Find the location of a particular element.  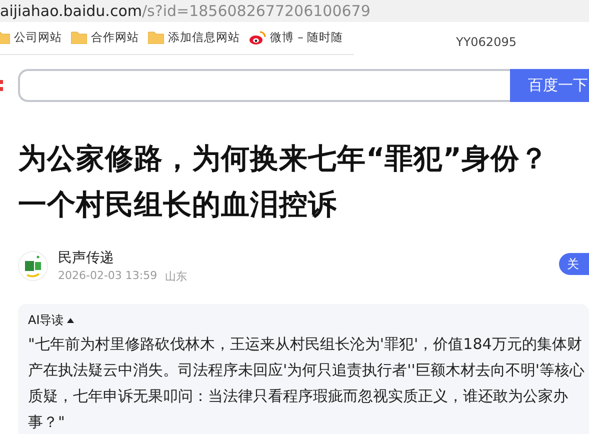

location-text: 山东 is located at coordinates (176, 276).